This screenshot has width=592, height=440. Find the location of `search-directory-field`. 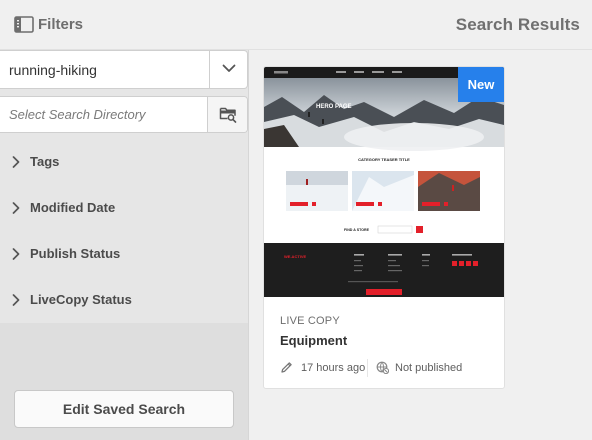

search-directory-field is located at coordinates (124, 114).